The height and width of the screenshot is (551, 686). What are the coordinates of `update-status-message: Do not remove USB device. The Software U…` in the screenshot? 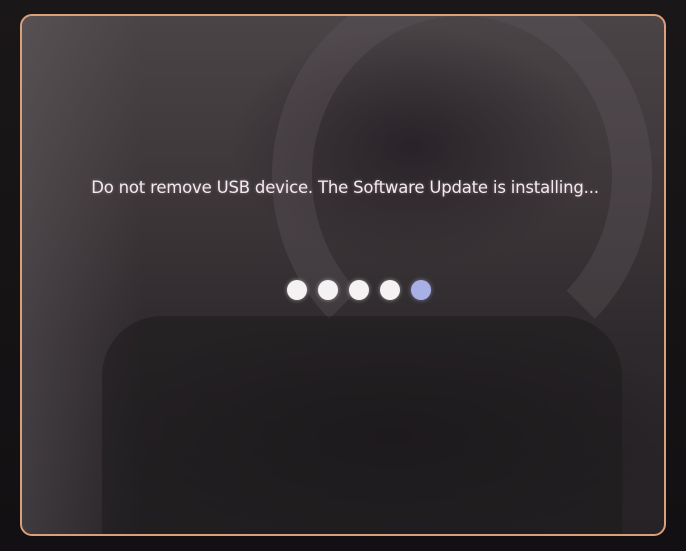 It's located at (345, 187).